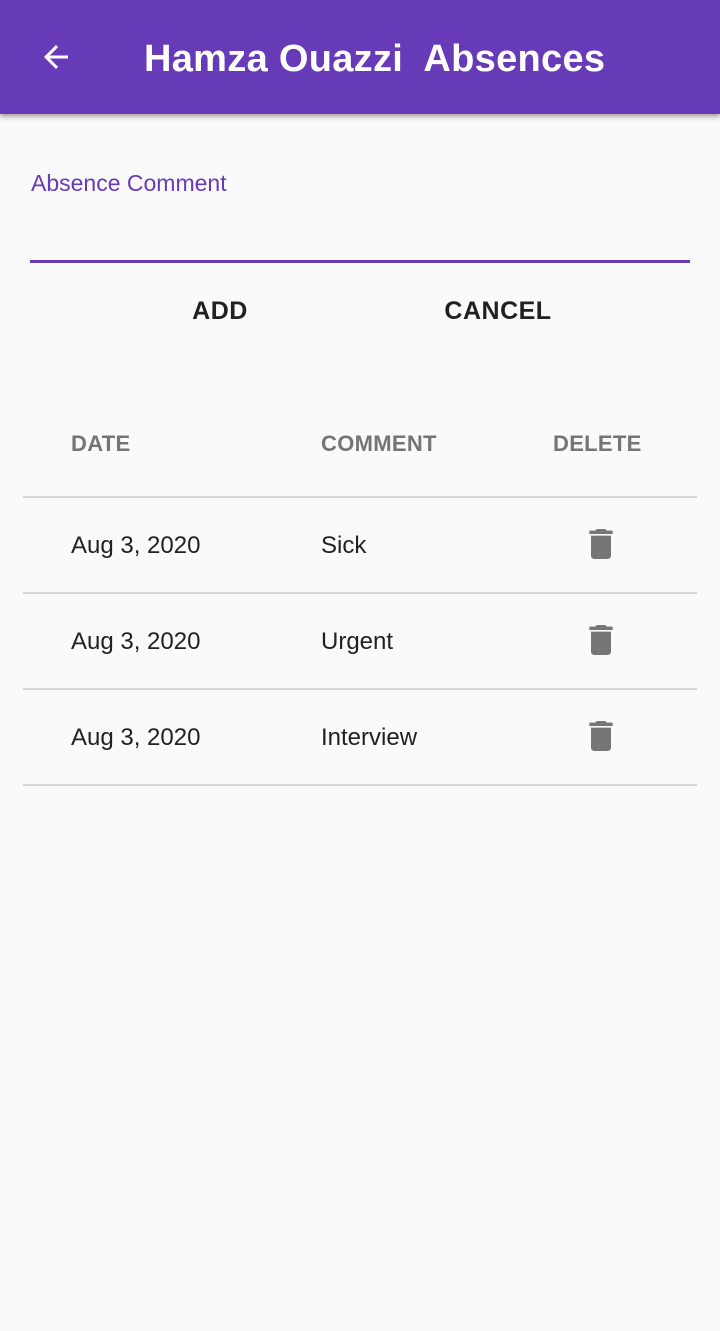 The image size is (720, 1331). I want to click on back-button, so click(56, 59).